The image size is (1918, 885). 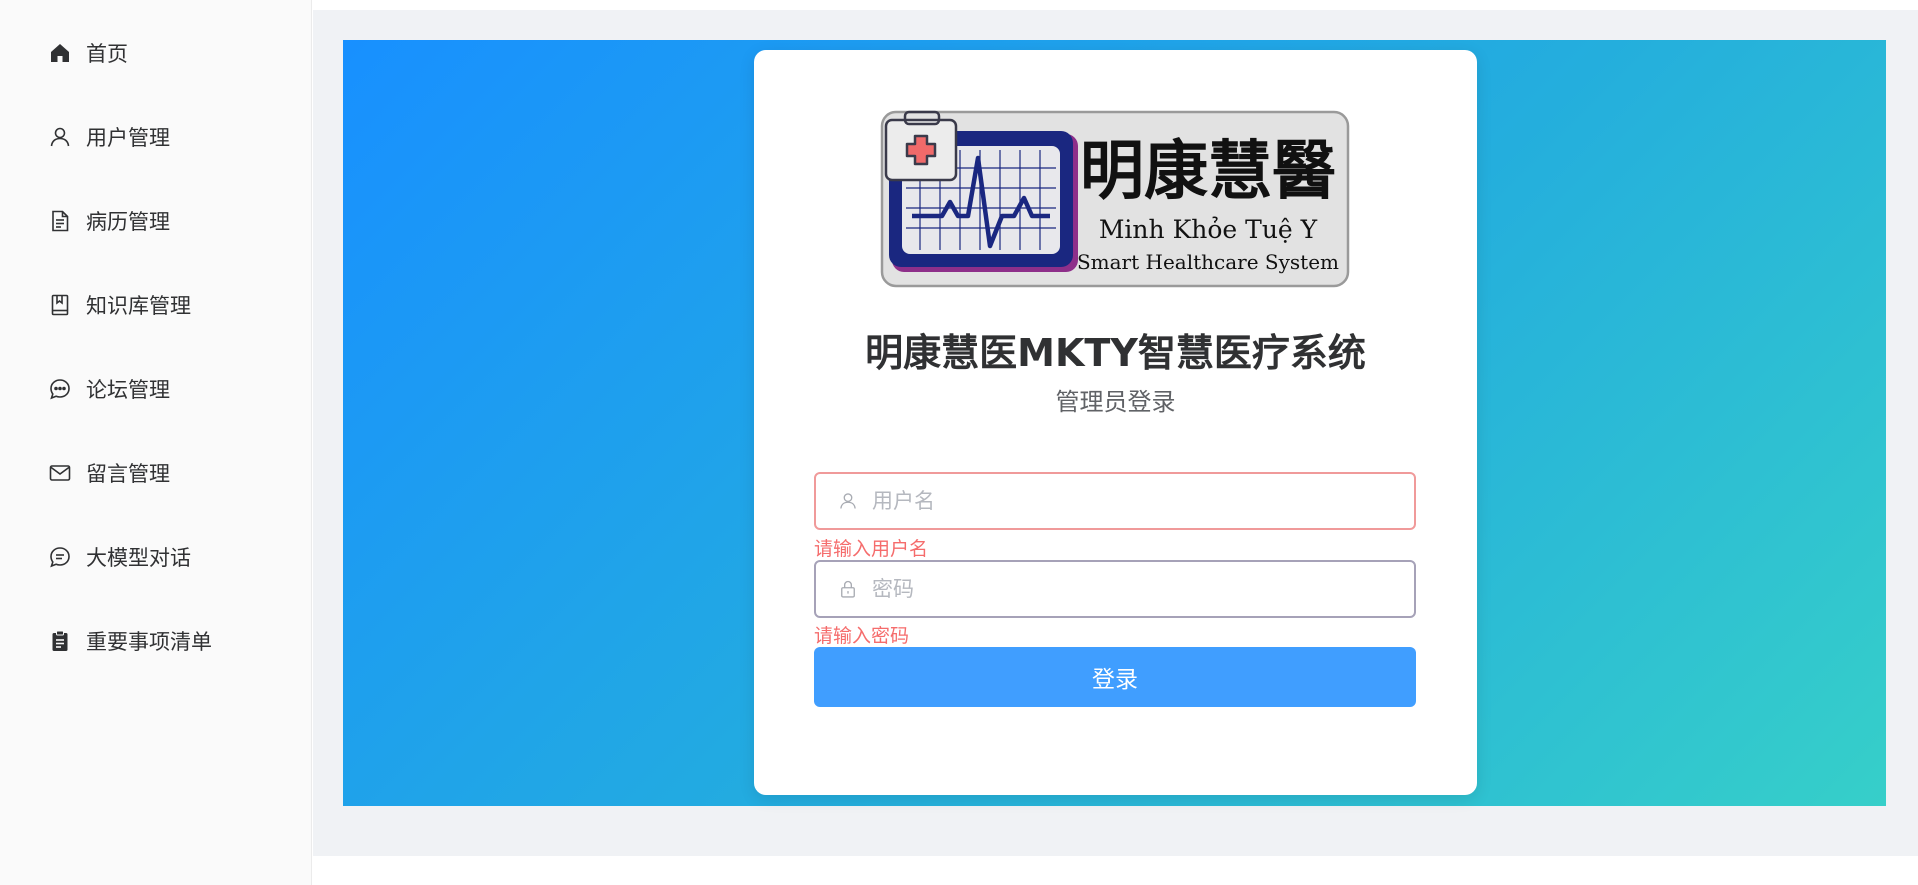 I want to click on sidebar-item-records: 病历管理, so click(x=109, y=221).